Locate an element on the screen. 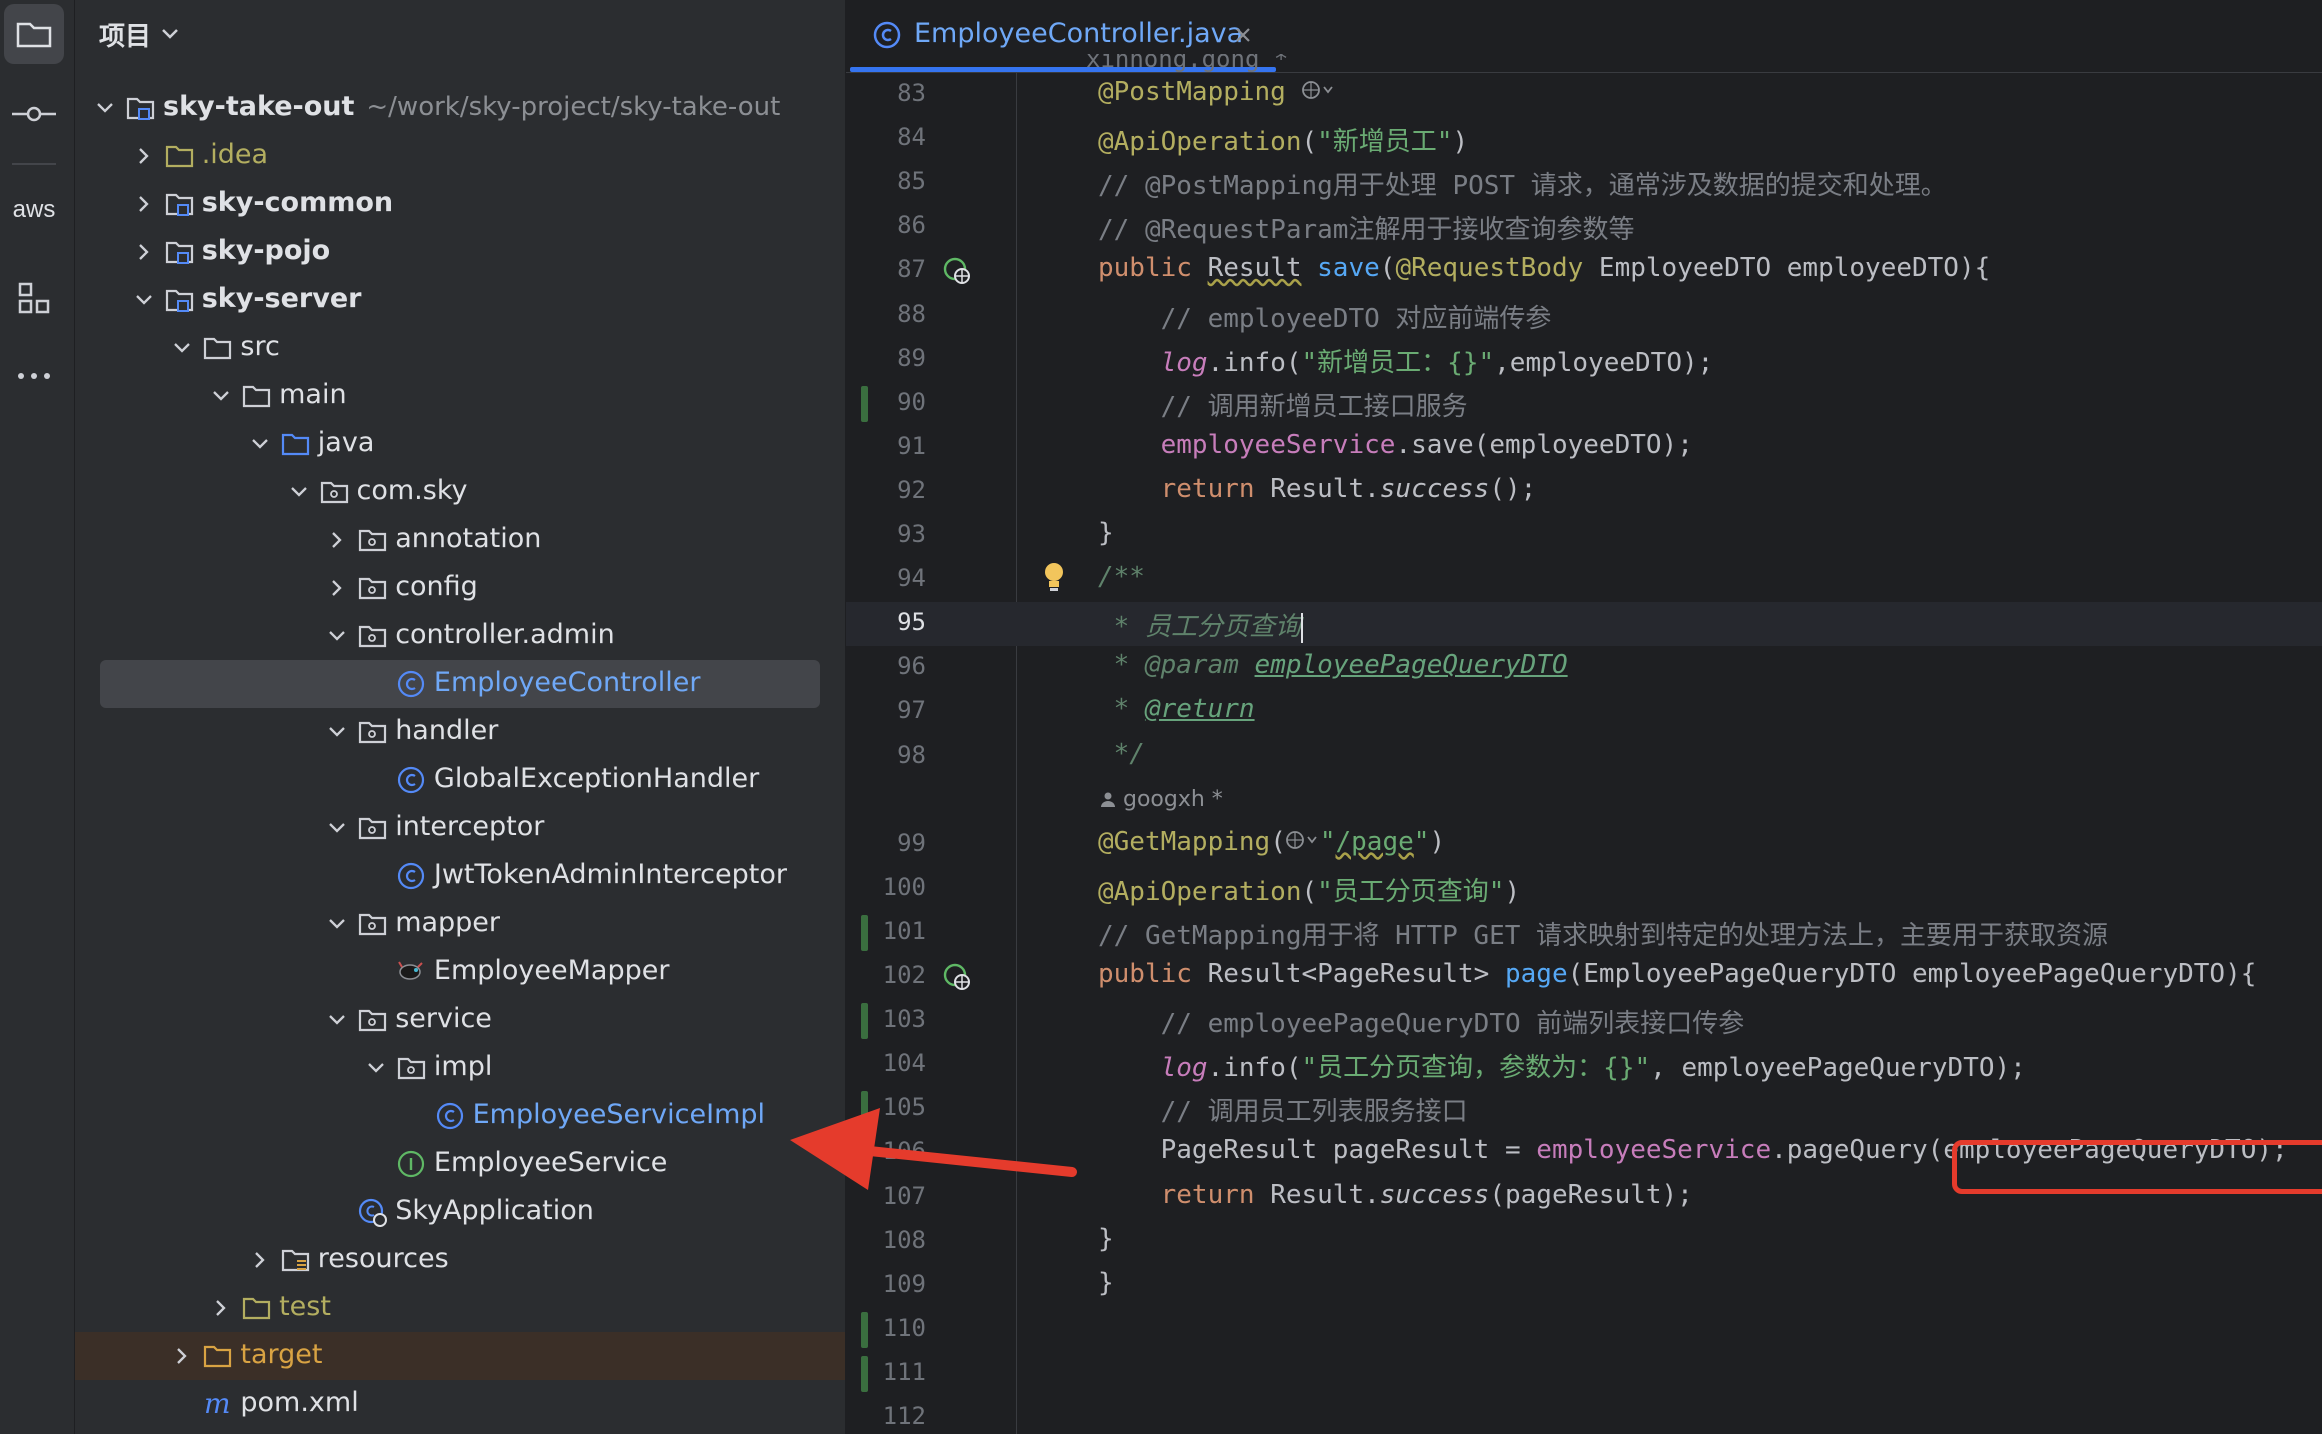 This screenshot has width=2322, height=1434. code-line-99: 99 @GetMapping("/page") is located at coordinates (1584, 845).